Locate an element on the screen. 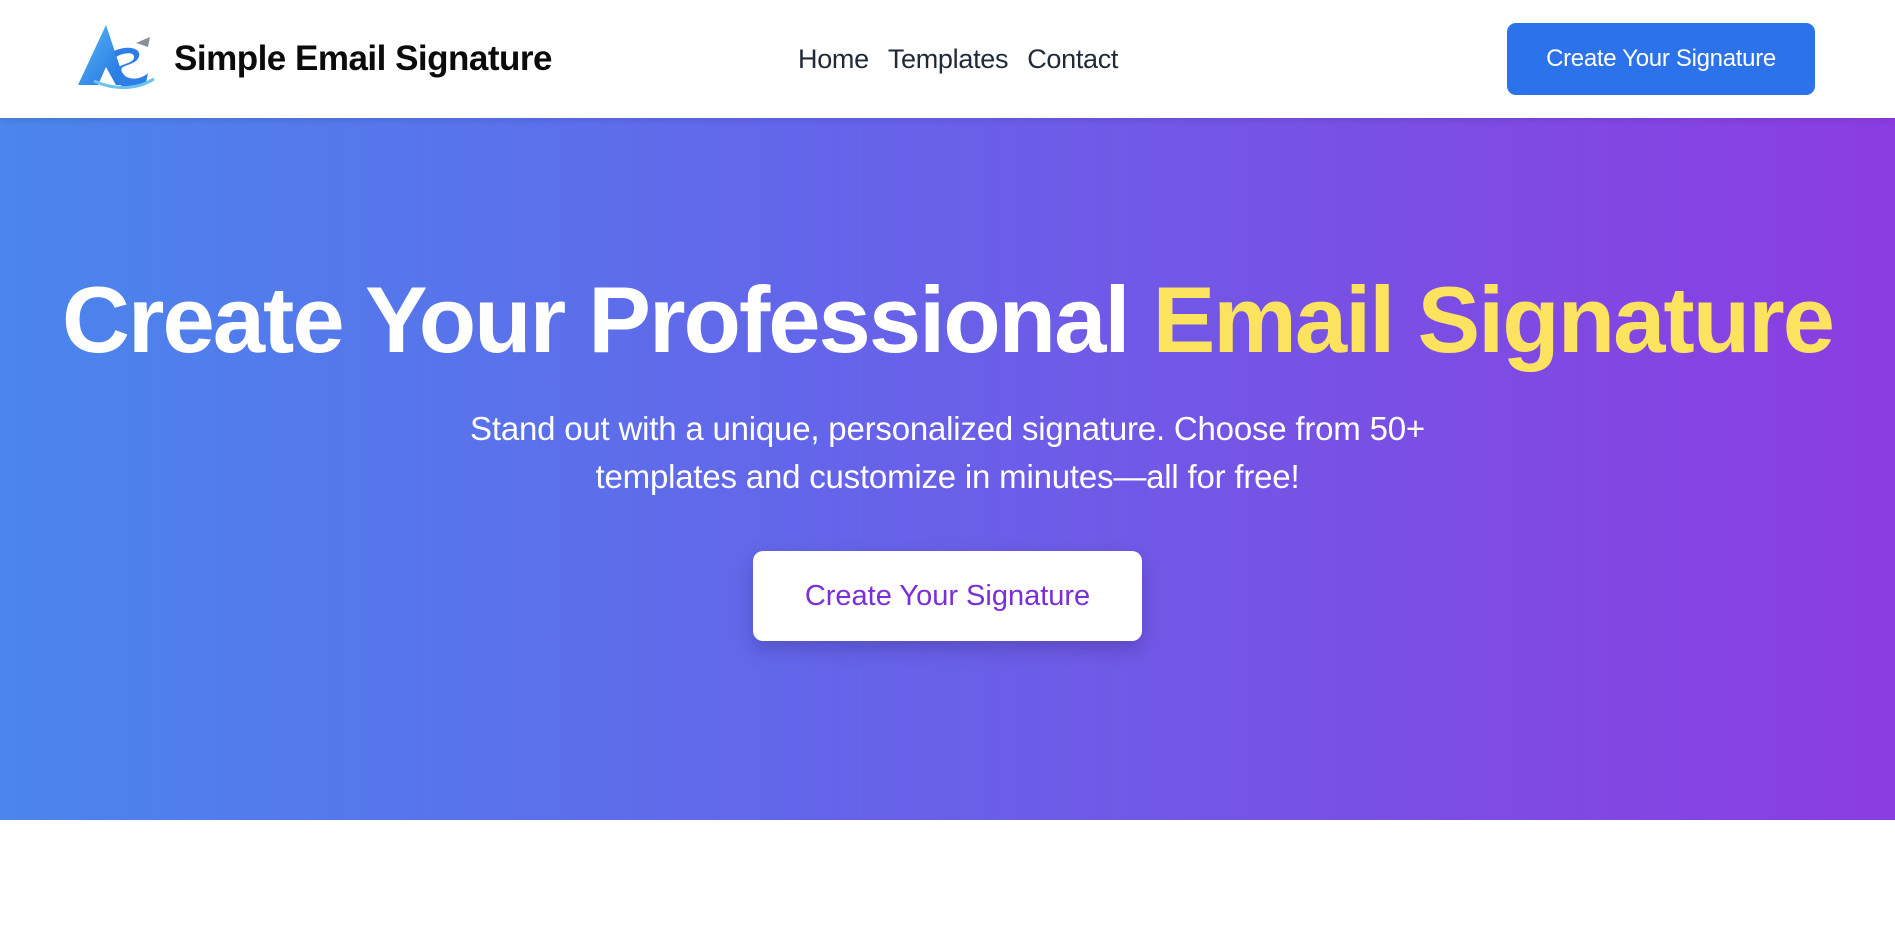  content-area is located at coordinates (947, 881).